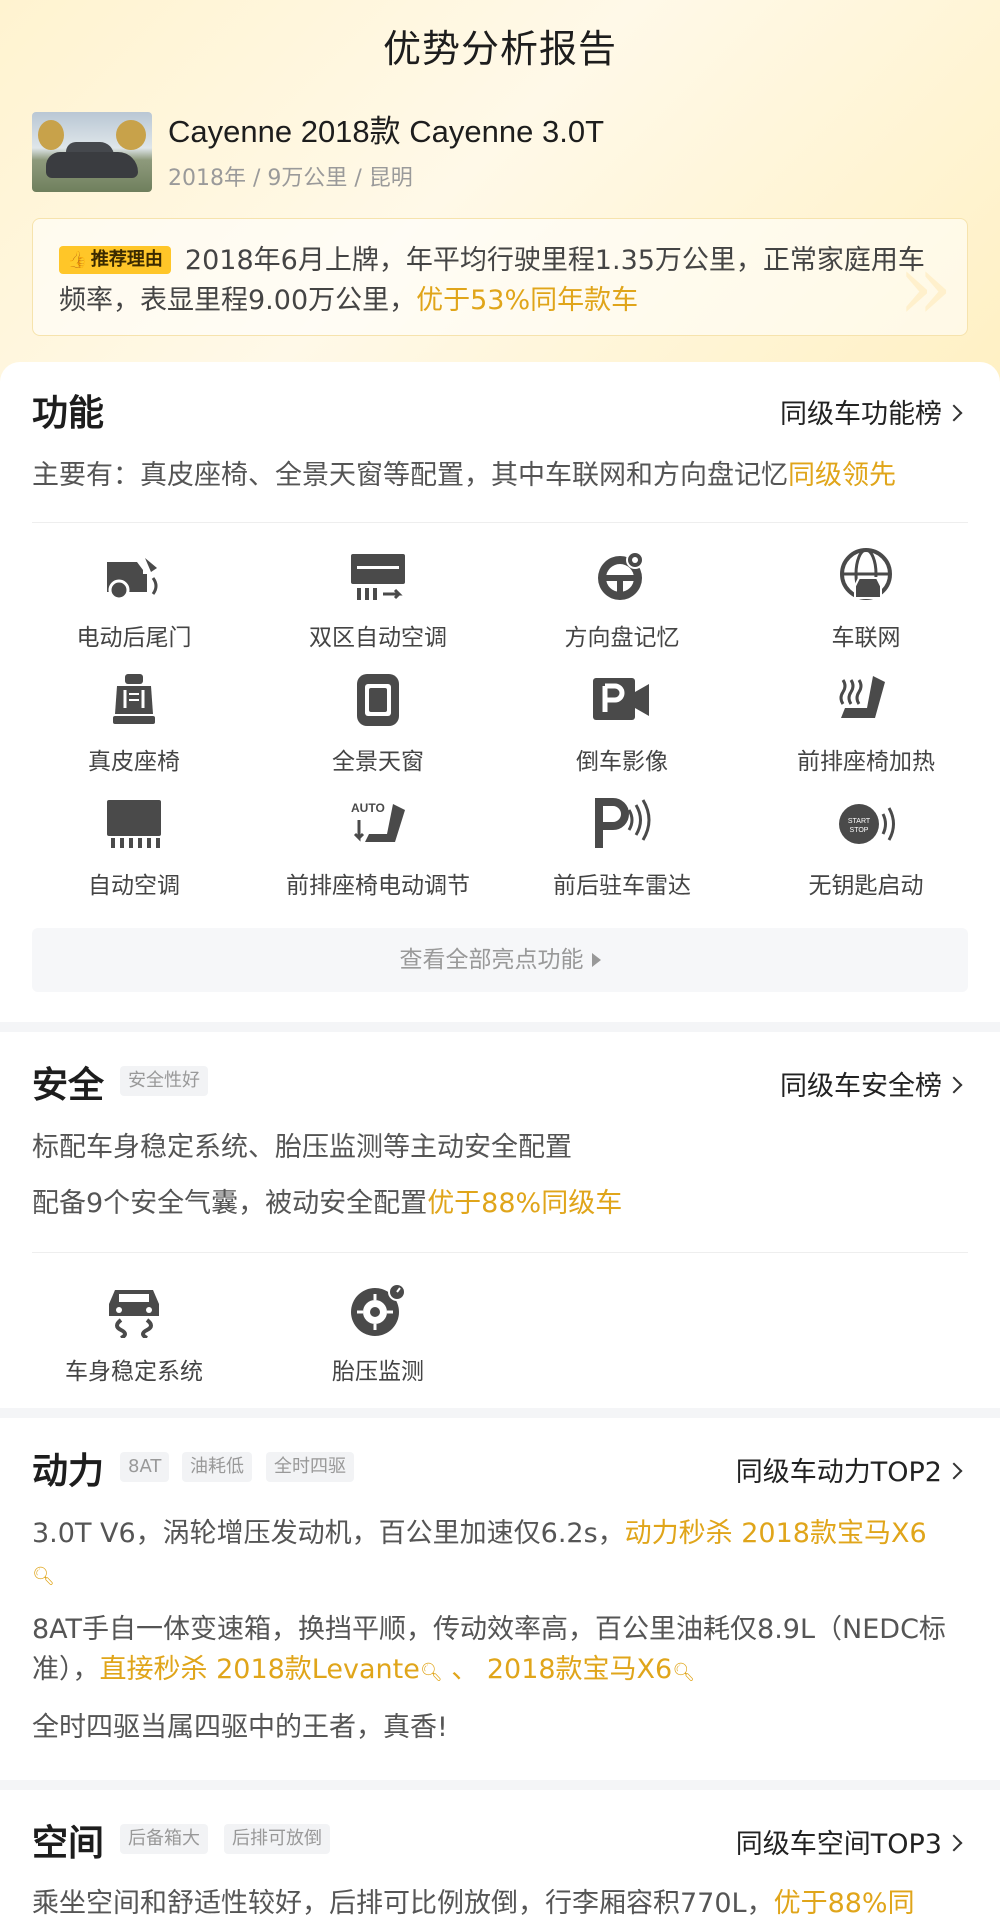  Describe the element at coordinates (92, 165) in the screenshot. I see `photo-car-body` at that location.